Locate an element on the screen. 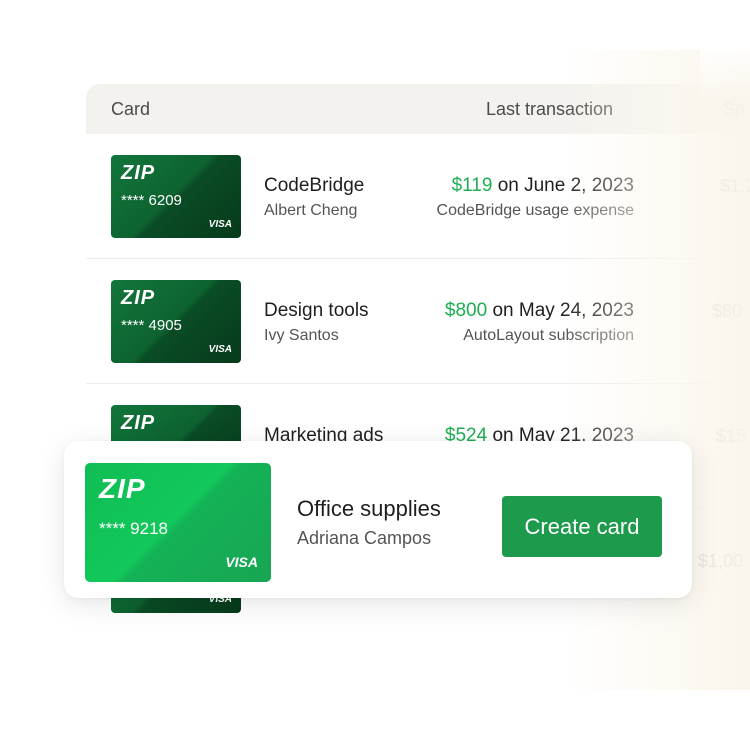 This screenshot has height=750, width=750. transaction-amount: $119 is located at coordinates (472, 185).